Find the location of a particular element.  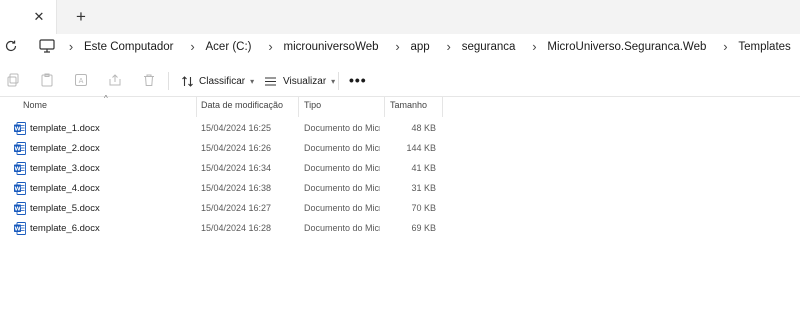

view-label: Visualizar is located at coordinates (305, 81).